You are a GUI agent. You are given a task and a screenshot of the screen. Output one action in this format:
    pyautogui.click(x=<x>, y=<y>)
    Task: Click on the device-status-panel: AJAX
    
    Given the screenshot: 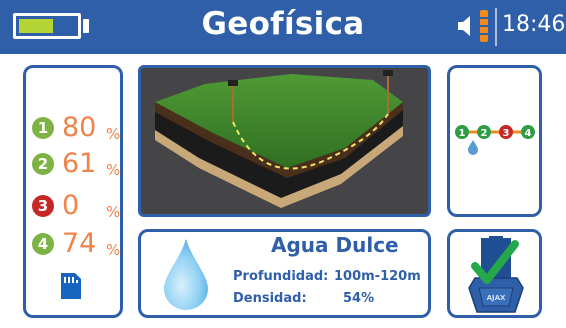 What is the action you would take?
    pyautogui.click(x=494, y=273)
    